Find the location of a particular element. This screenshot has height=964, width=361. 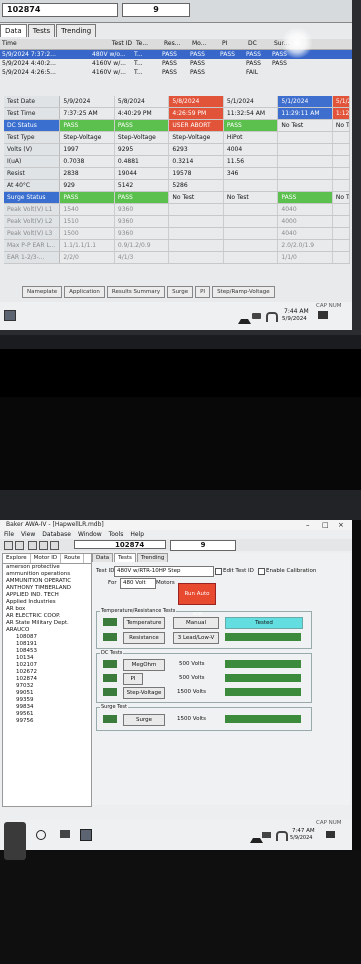

menu-view: View is located at coordinates (28, 534).